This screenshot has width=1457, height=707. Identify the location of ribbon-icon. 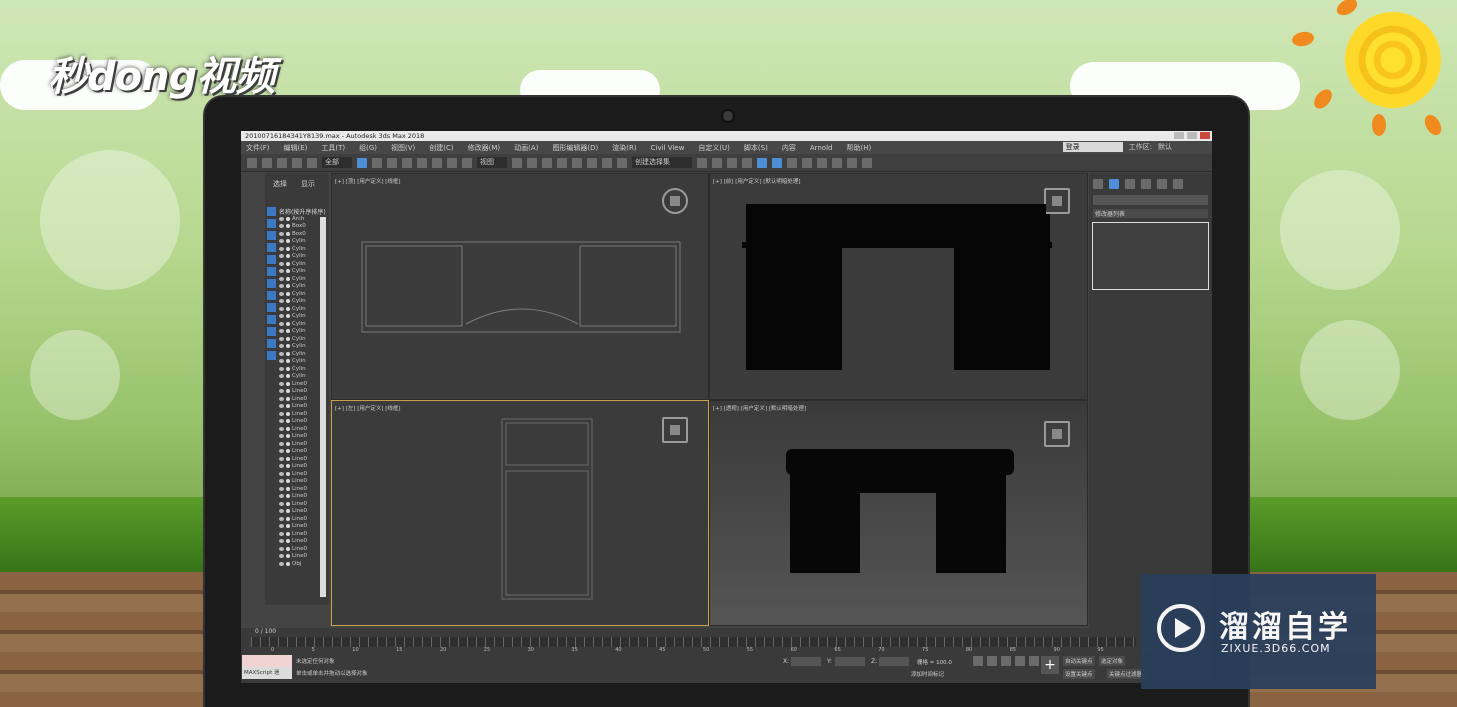
(747, 162).